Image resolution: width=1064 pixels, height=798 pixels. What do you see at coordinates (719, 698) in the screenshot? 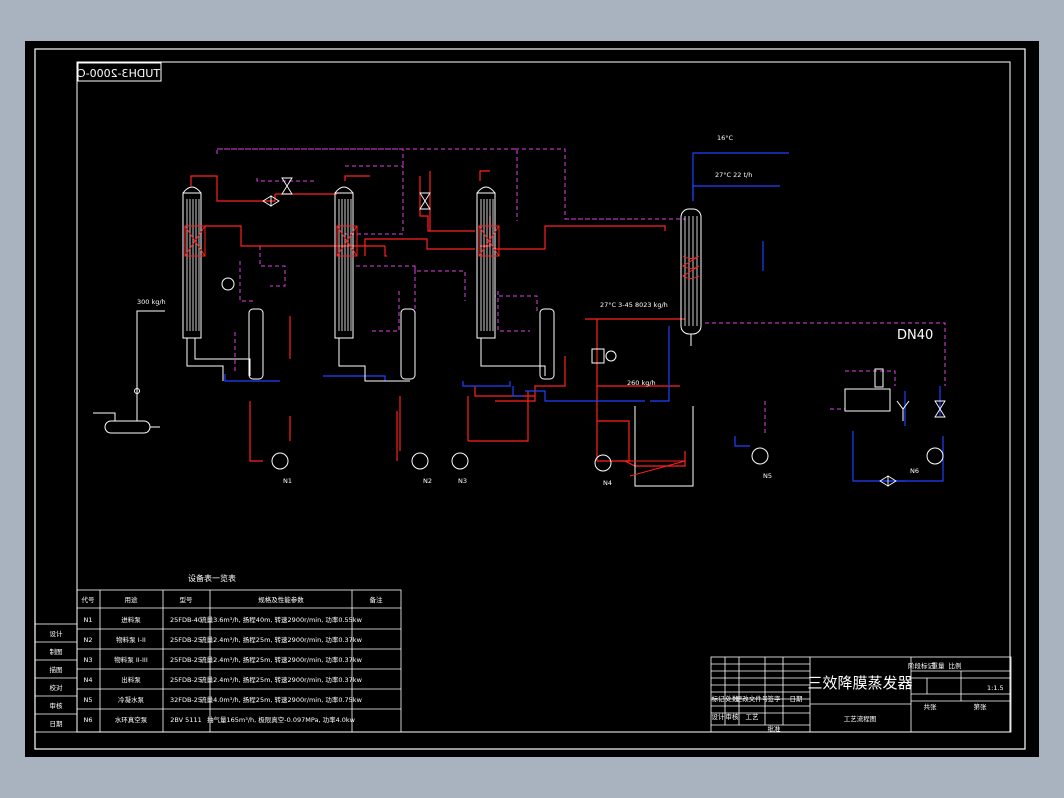
I see `title-block-cell: 标记` at bounding box center [719, 698].